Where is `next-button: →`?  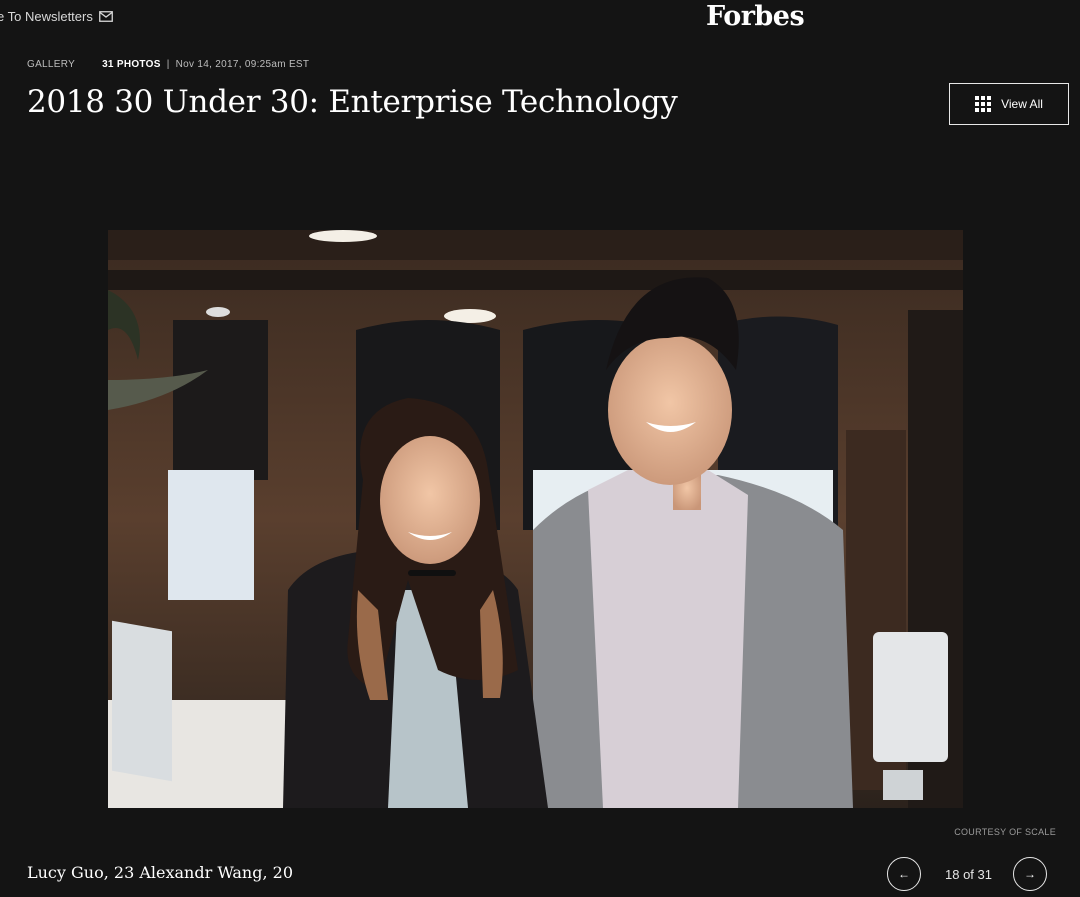
next-button: → is located at coordinates (1030, 874).